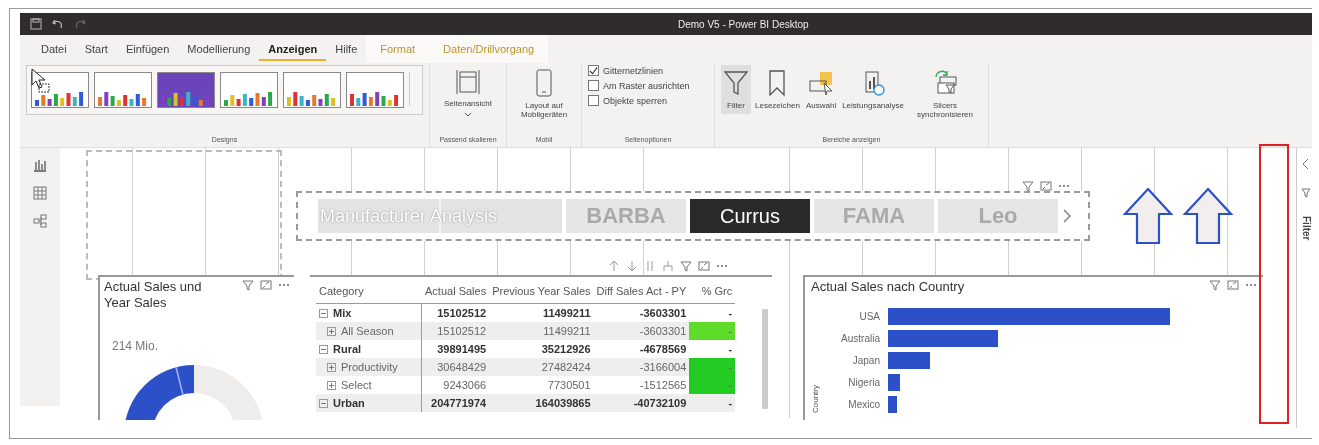  Describe the element at coordinates (58, 24) in the screenshot. I see `undo-icon` at that location.